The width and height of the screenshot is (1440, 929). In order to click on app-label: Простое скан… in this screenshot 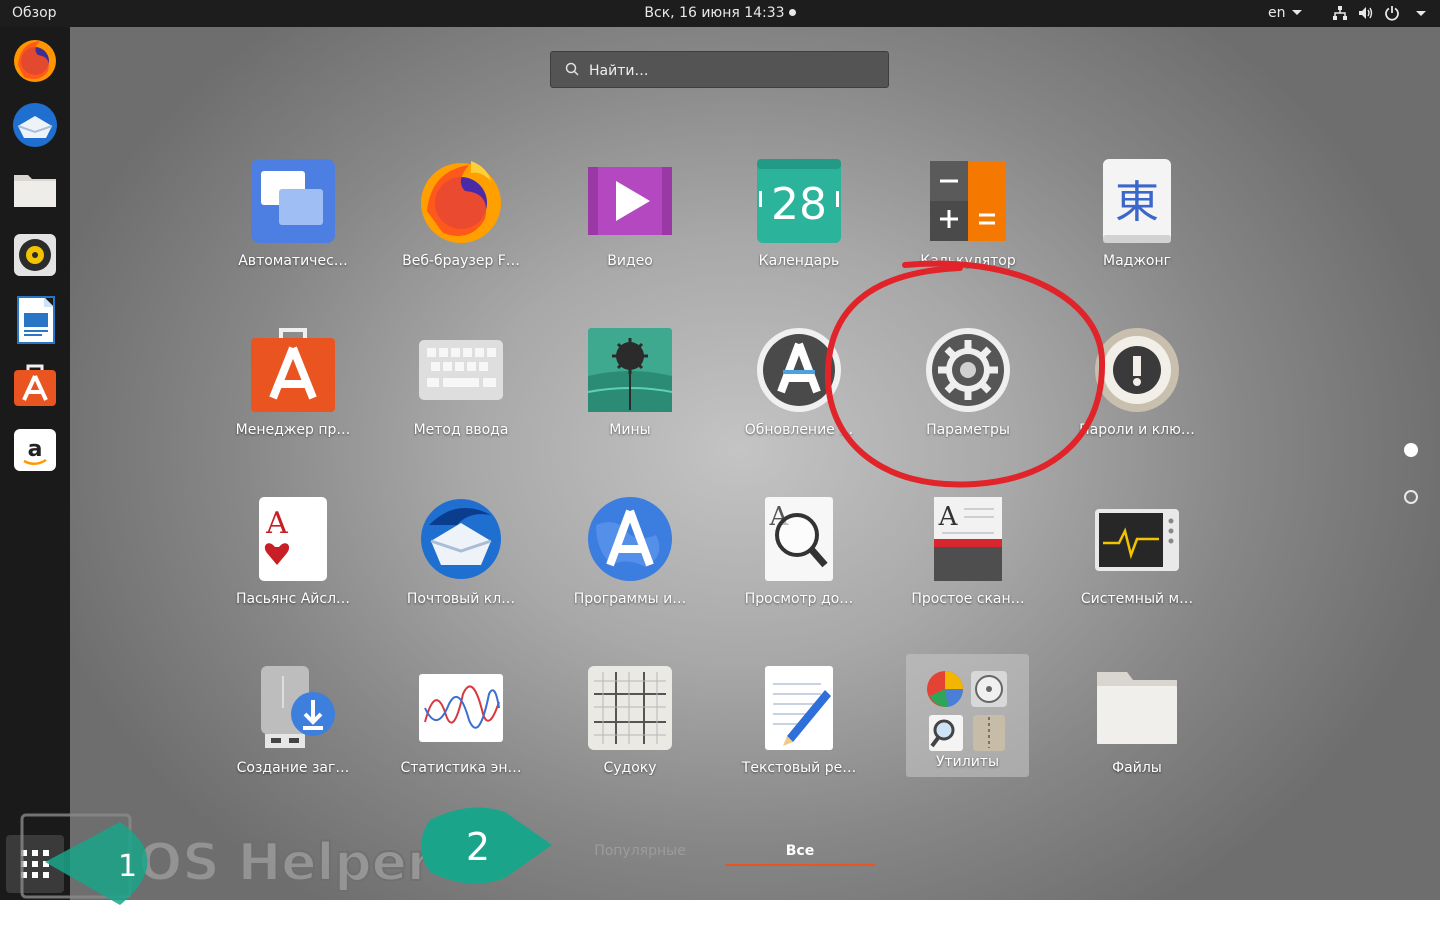, I will do `click(968, 599)`.